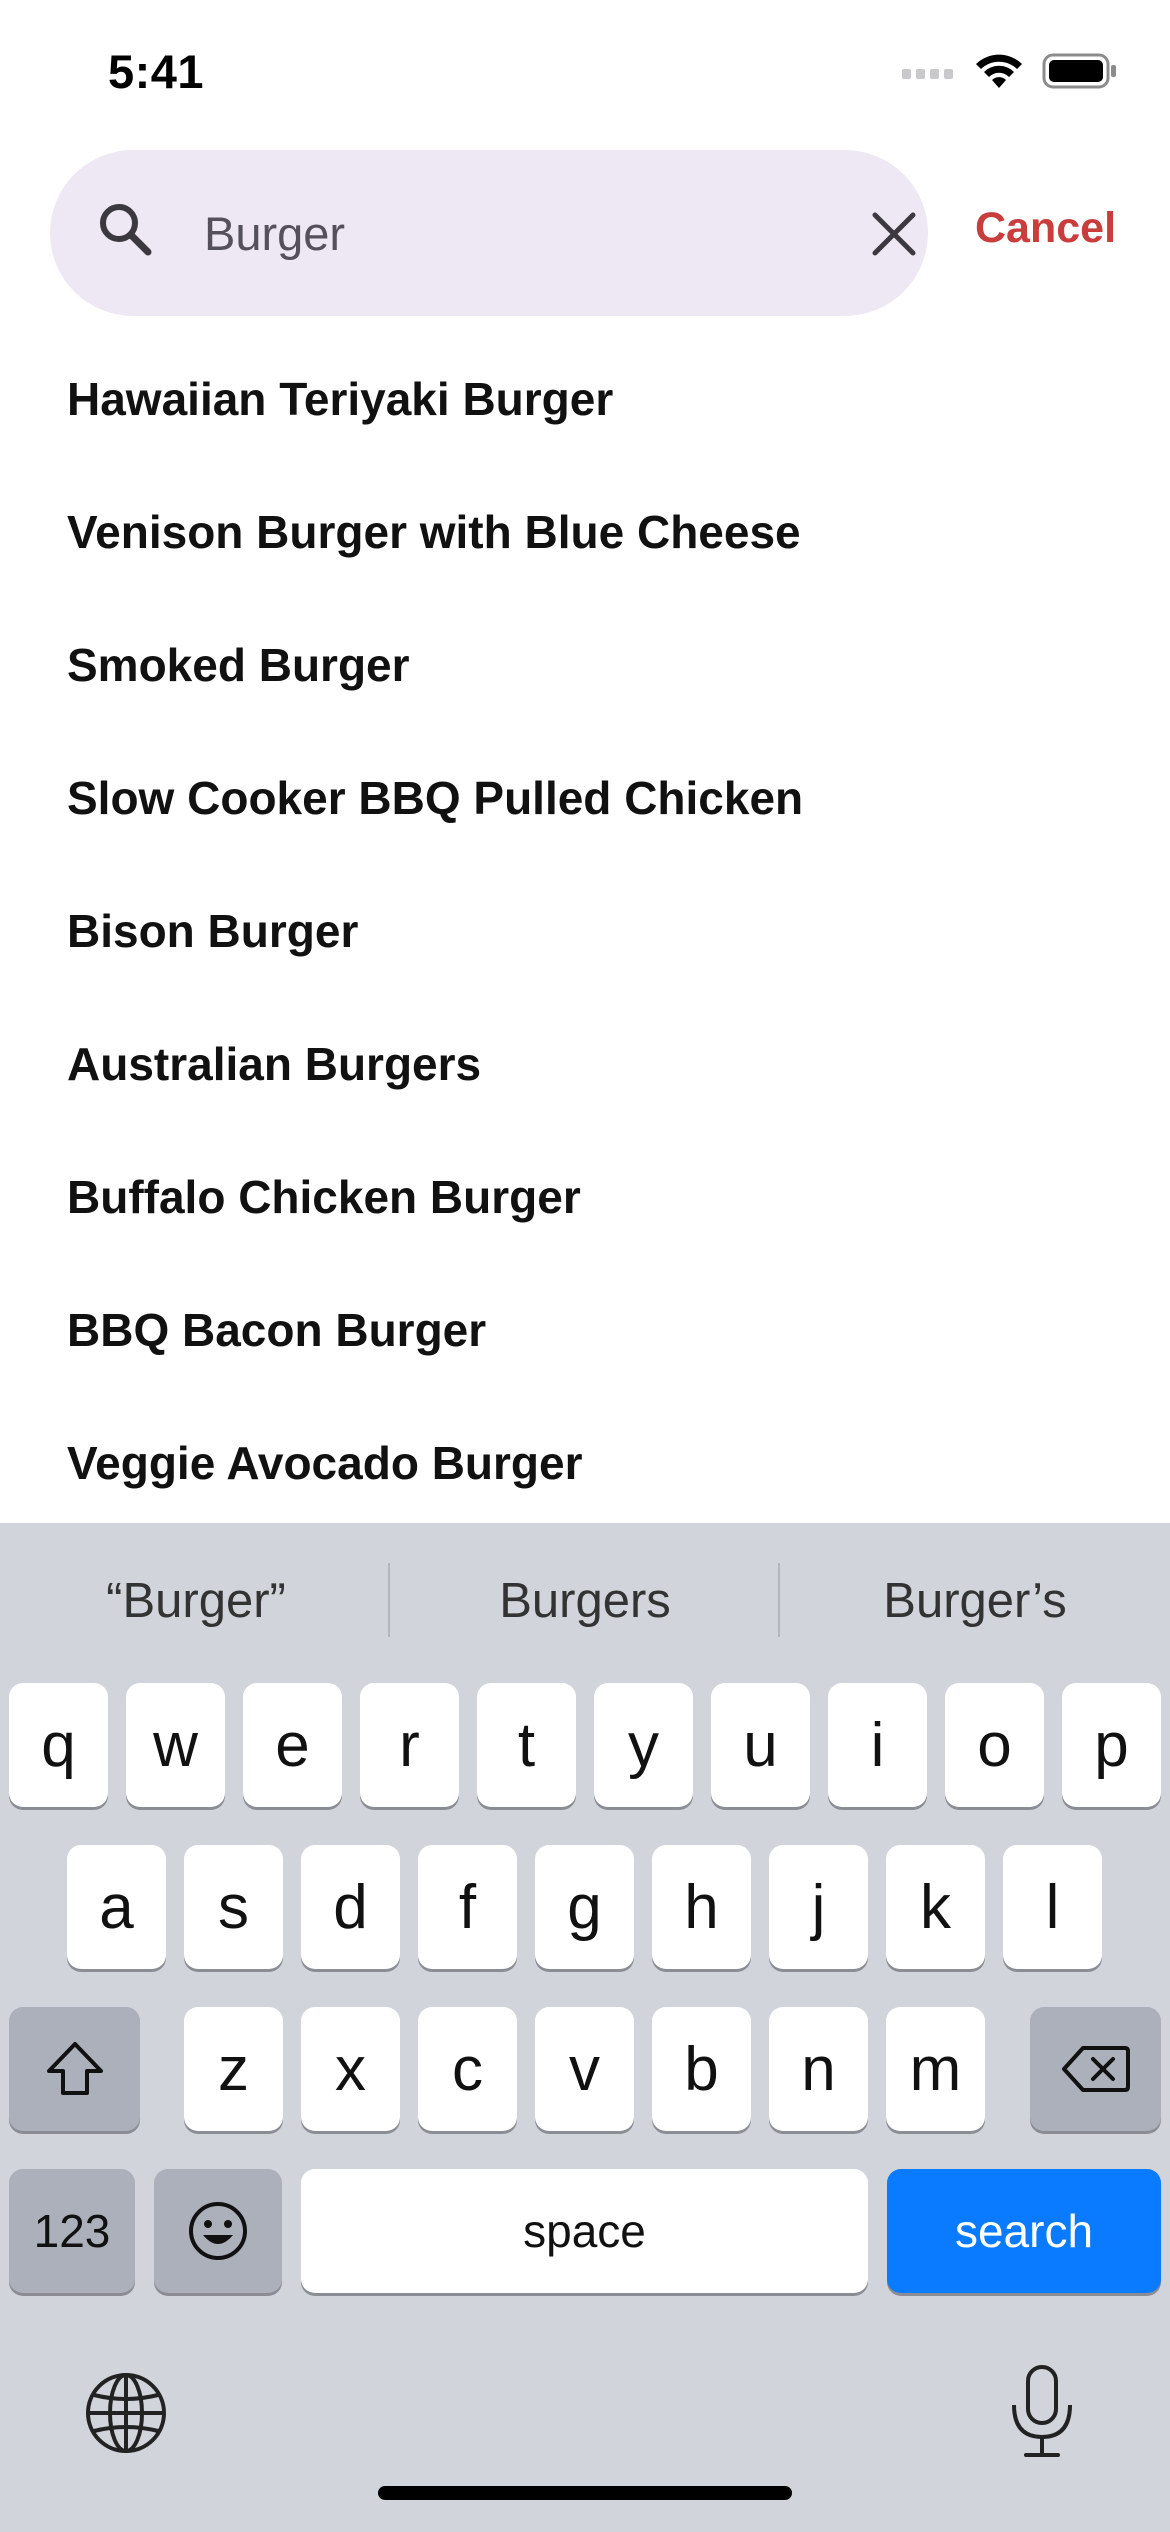  What do you see at coordinates (999, 71) in the screenshot?
I see `wifi-icon` at bounding box center [999, 71].